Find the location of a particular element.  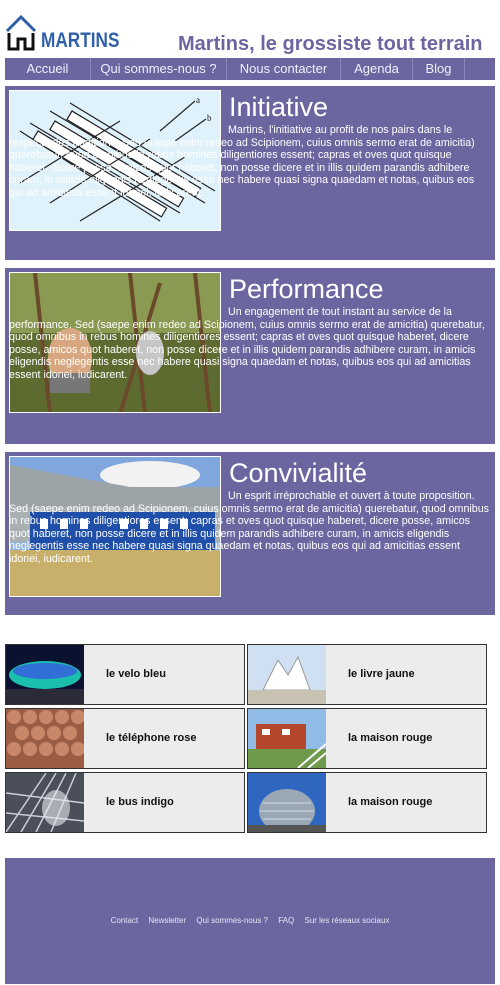

glass-dome-photo-icon is located at coordinates (287, 802).